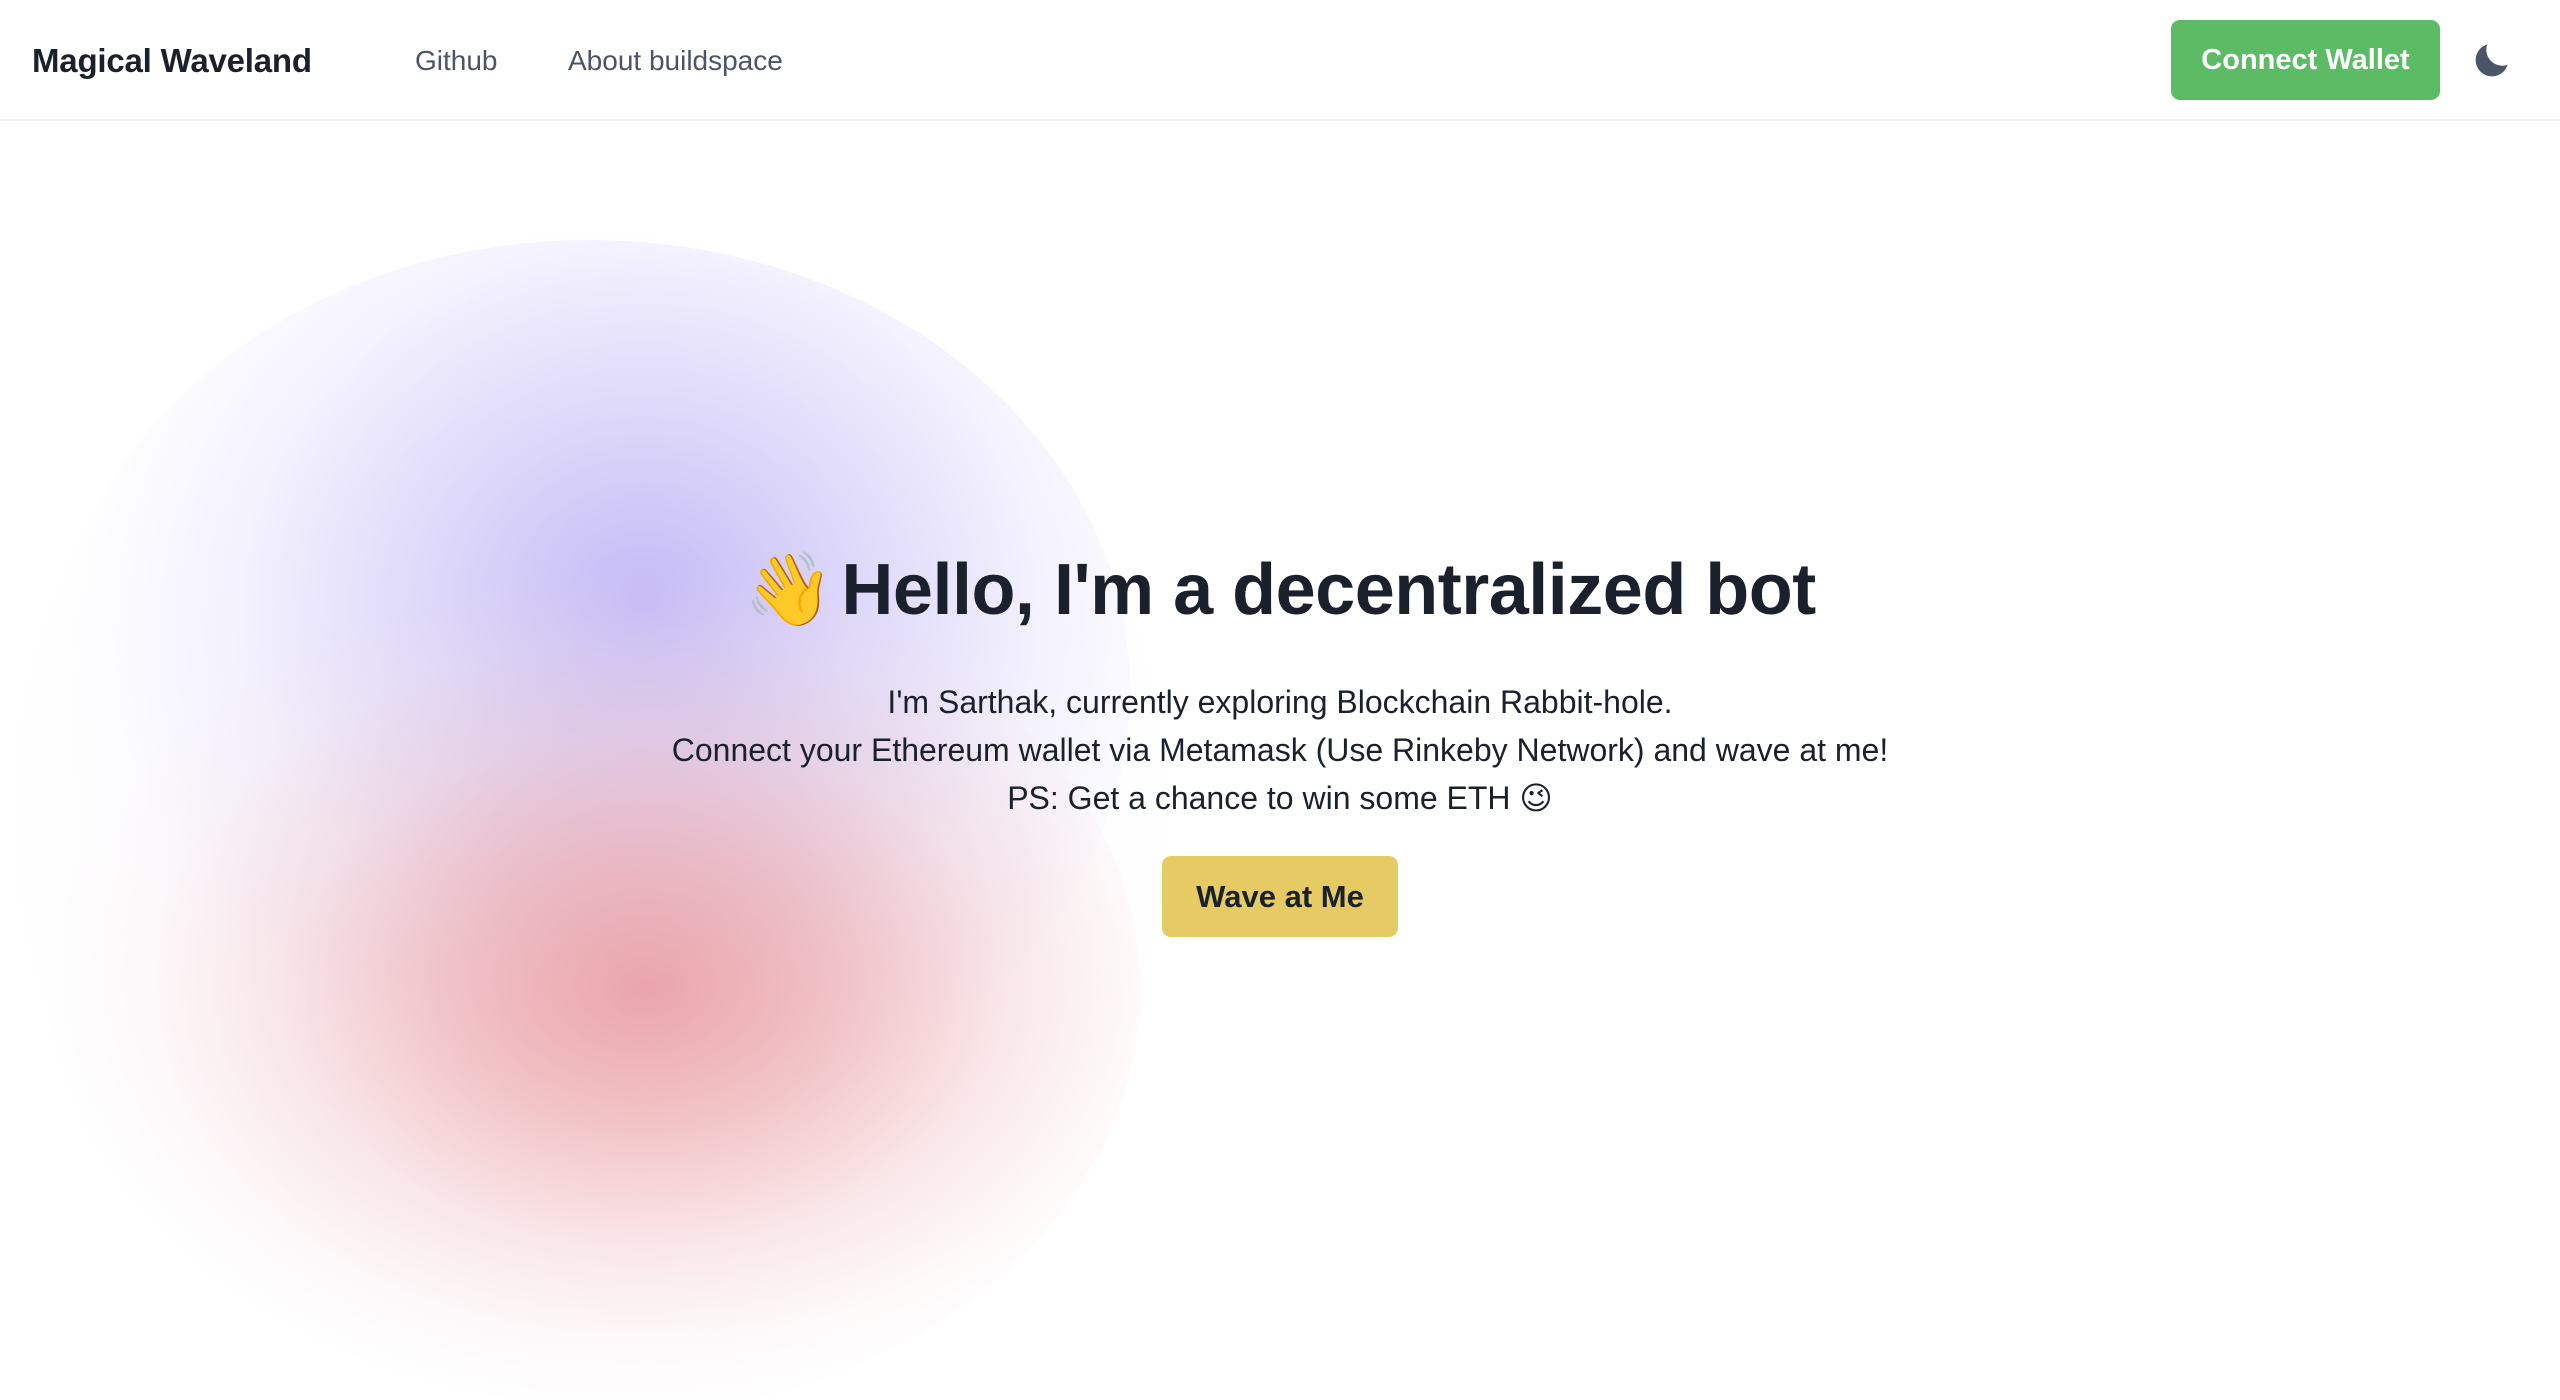 The width and height of the screenshot is (2560, 1400). What do you see at coordinates (172, 61) in the screenshot?
I see `brand-logo: Magical Waveland` at bounding box center [172, 61].